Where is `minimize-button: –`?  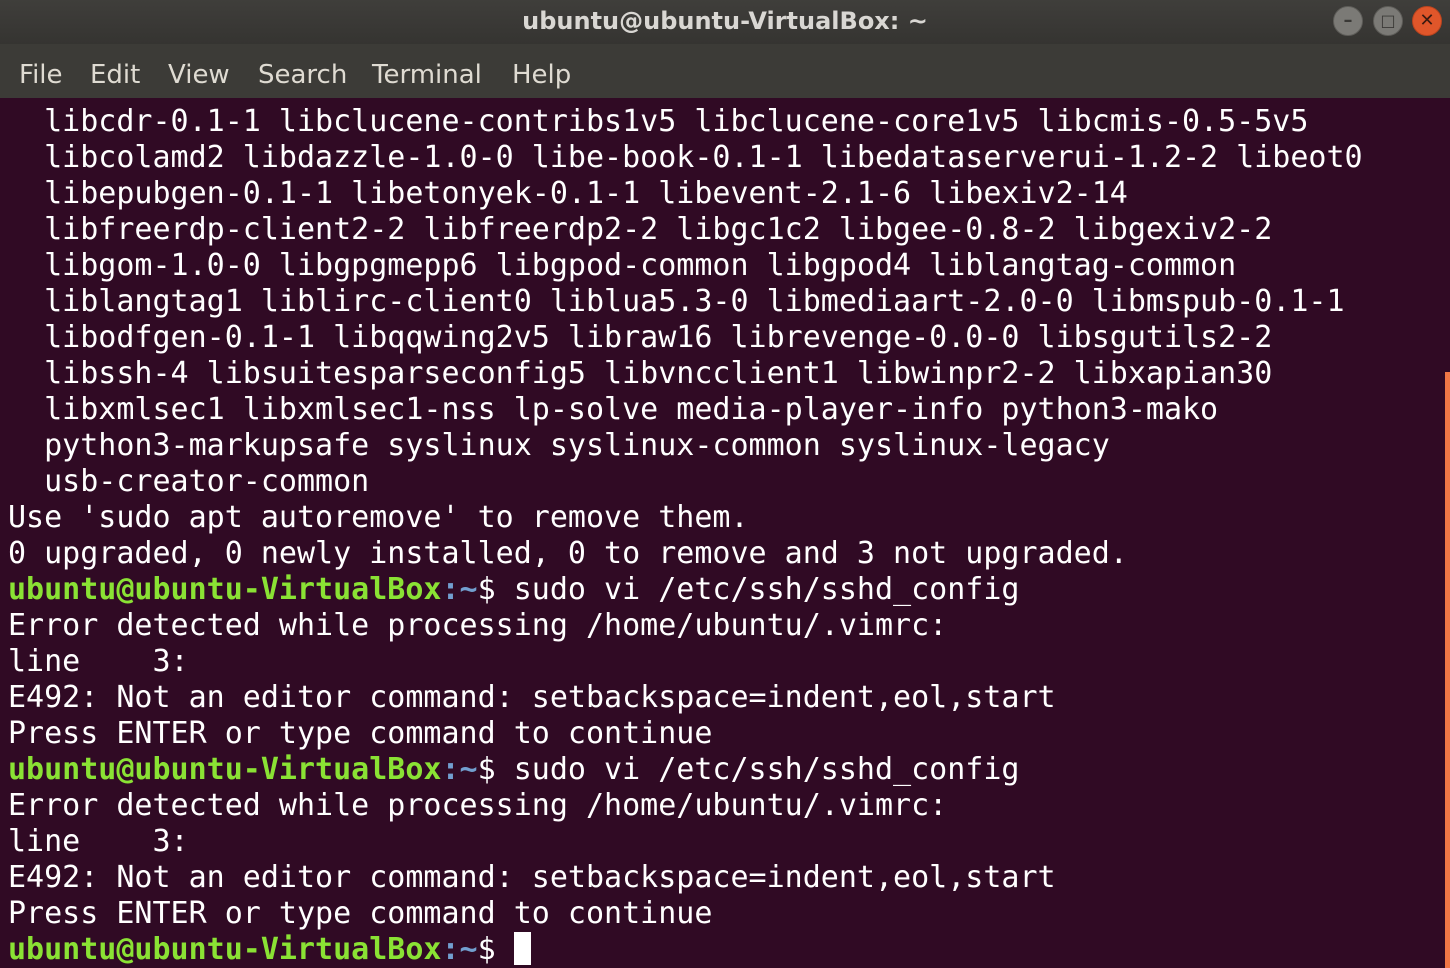 minimize-button: – is located at coordinates (1348, 21).